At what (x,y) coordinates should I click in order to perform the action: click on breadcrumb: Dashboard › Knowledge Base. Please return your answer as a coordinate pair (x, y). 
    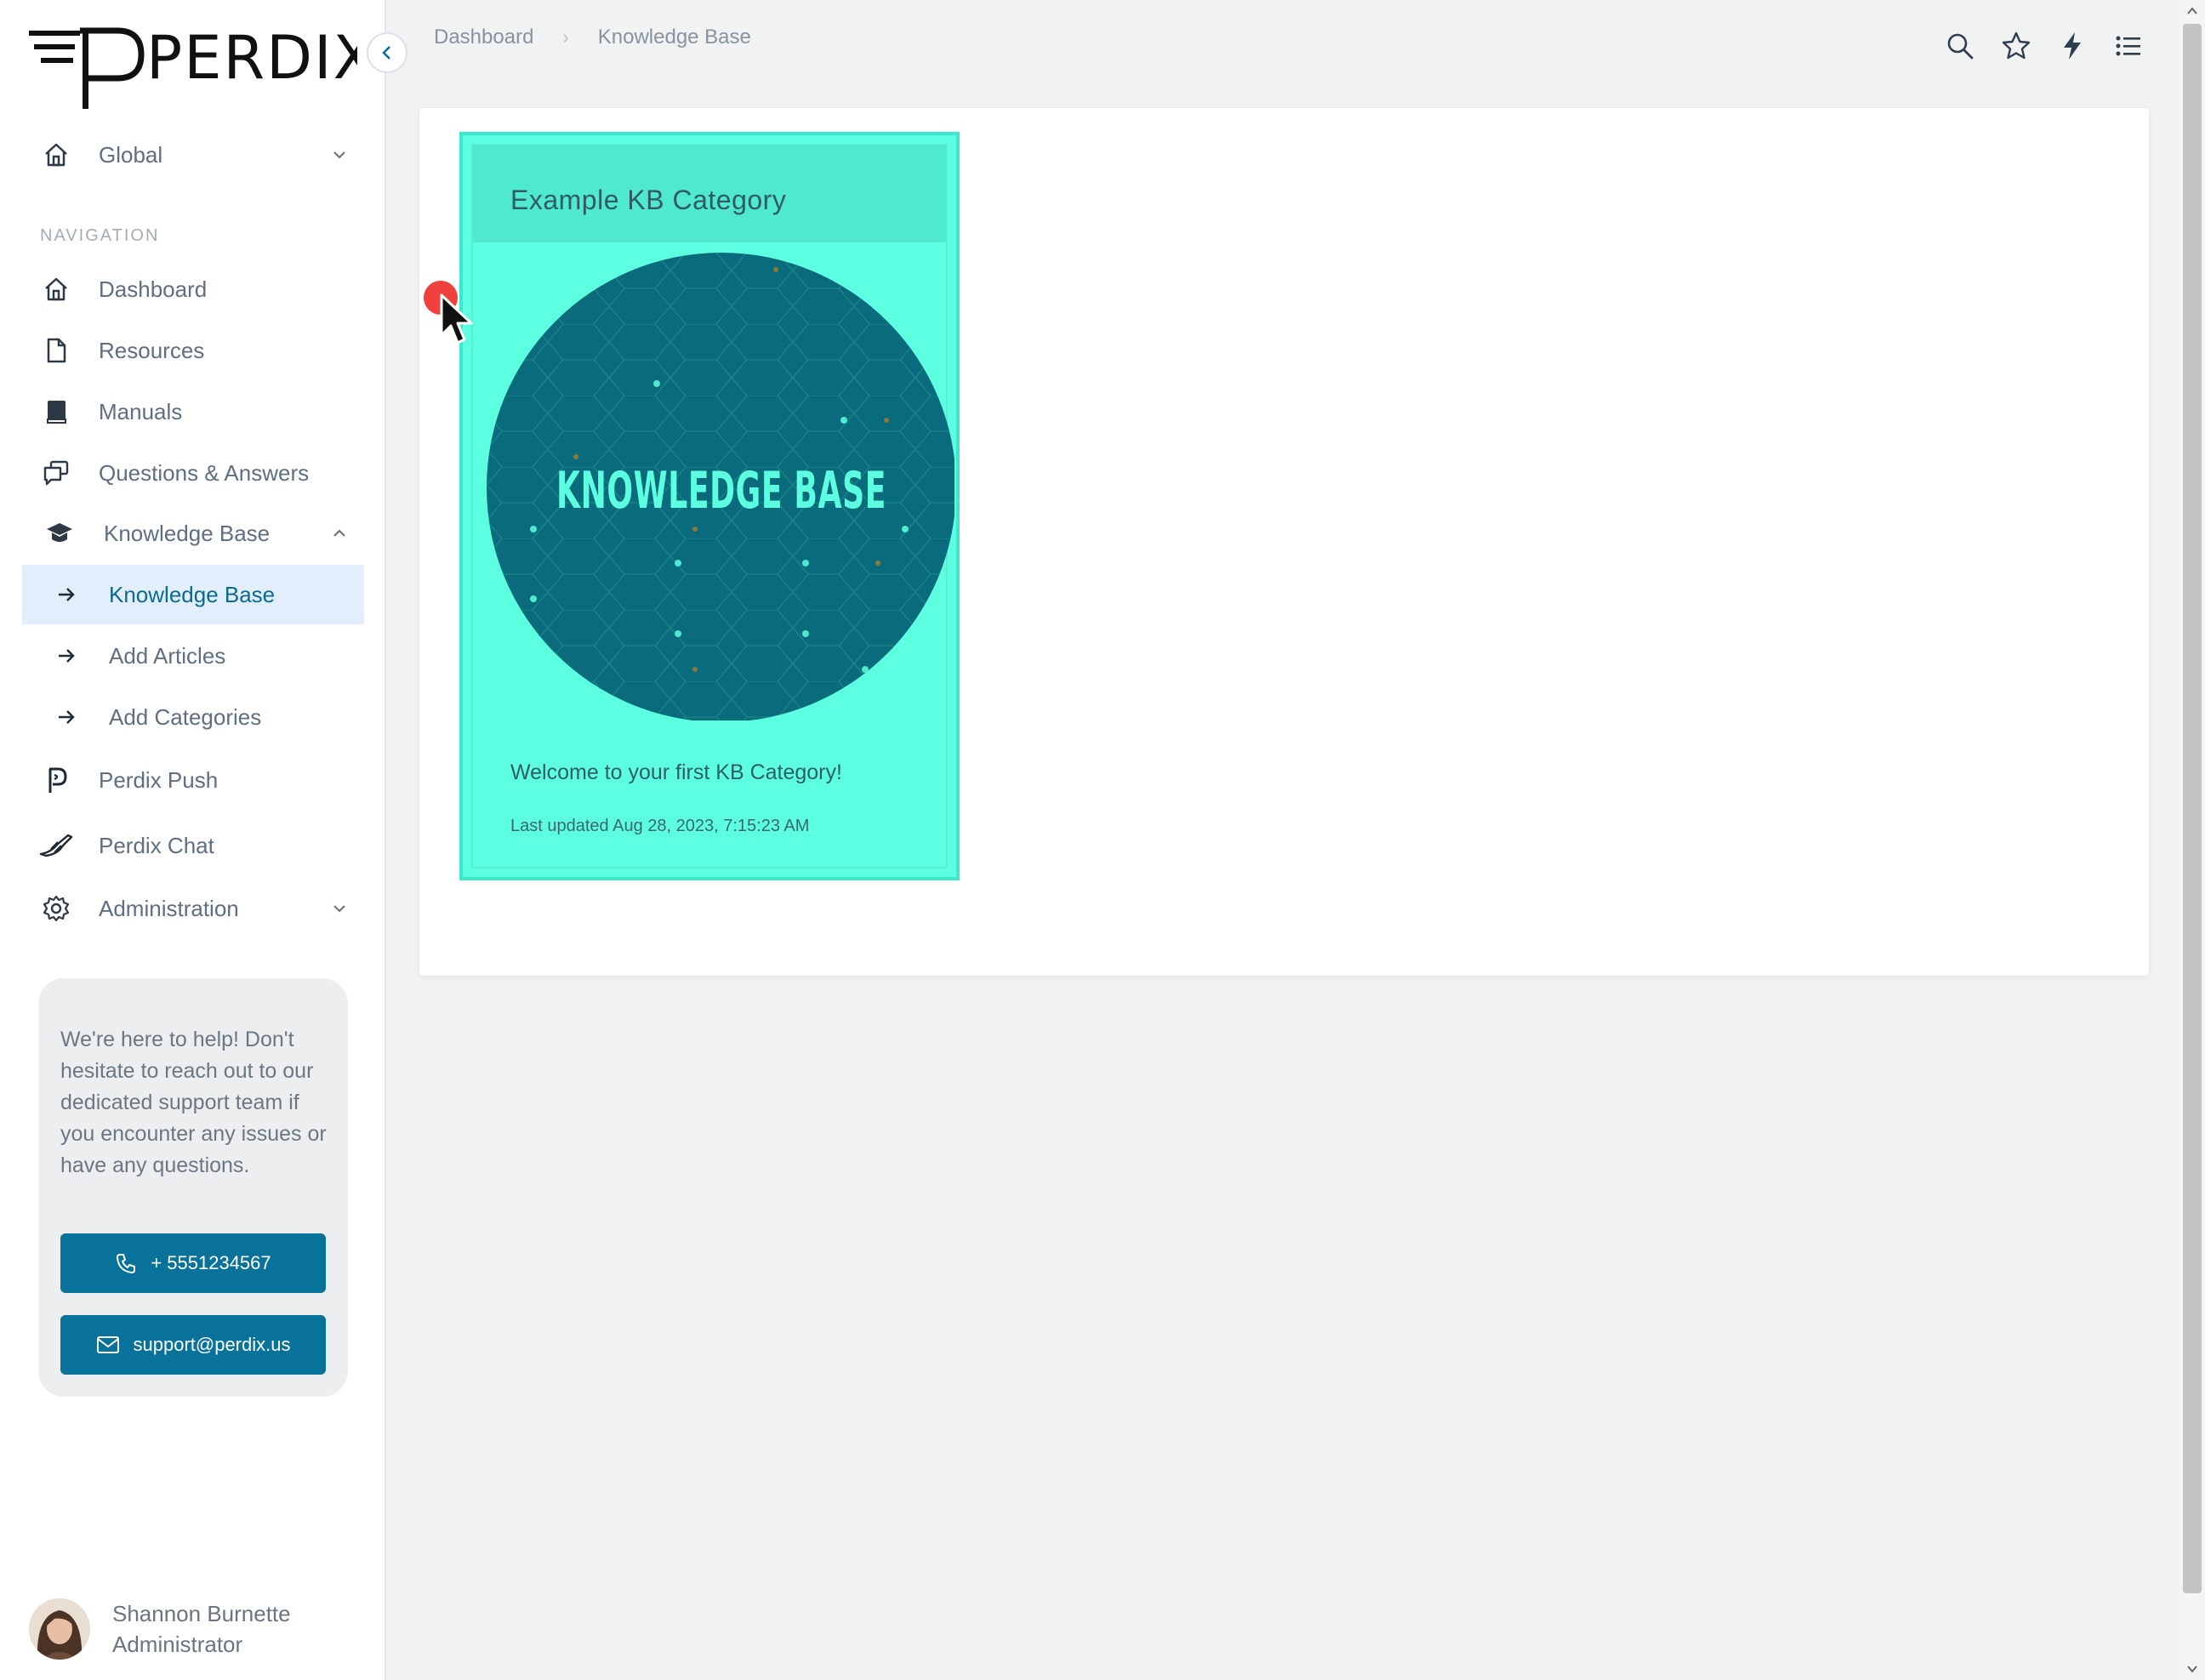
    Looking at the image, I should click on (593, 37).